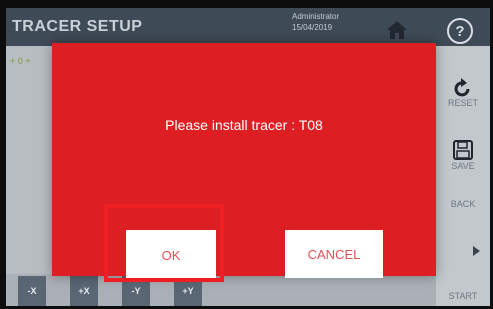  I want to click on plus-x-button: +X, so click(84, 291).